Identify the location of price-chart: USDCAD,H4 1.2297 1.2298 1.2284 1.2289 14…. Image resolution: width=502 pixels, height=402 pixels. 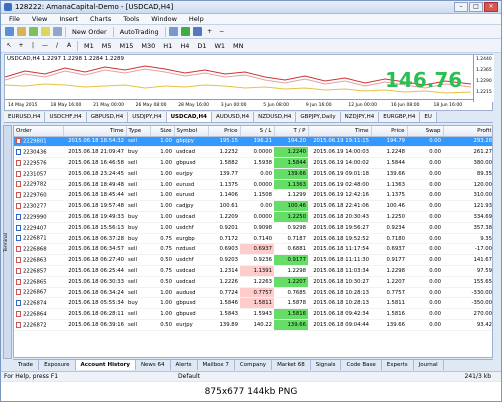
(249, 82).